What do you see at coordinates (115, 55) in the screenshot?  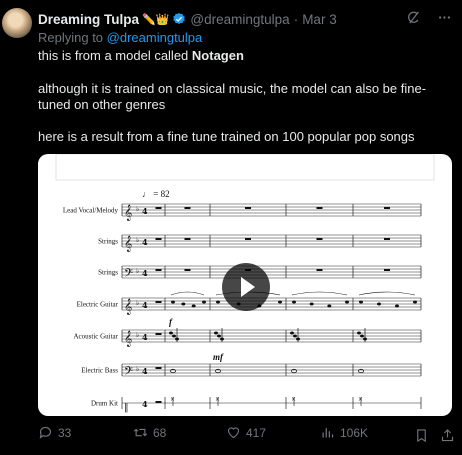 I see `text-line1-prefix: this is from a model called` at bounding box center [115, 55].